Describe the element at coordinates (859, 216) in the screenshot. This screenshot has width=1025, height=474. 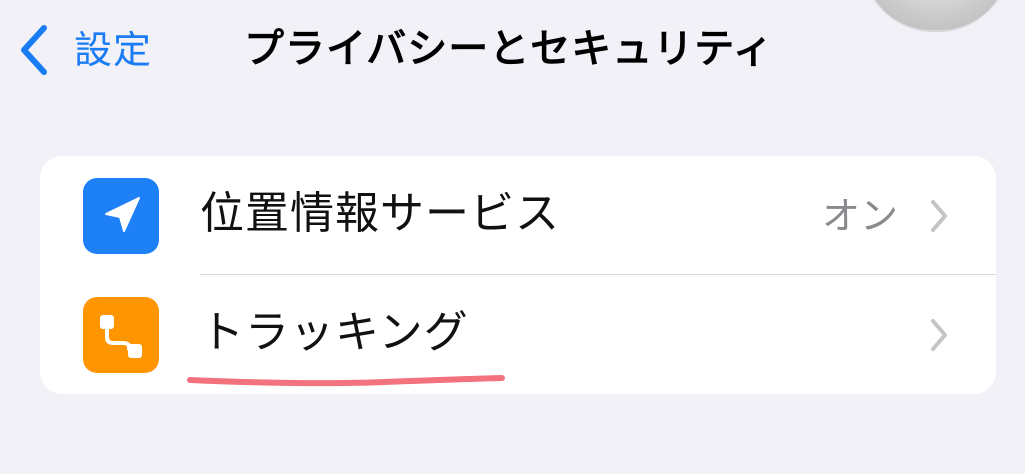
I see `settings-row-value: オン` at that location.